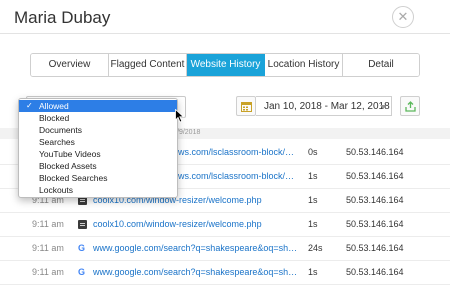  Describe the element at coordinates (82, 224) in the screenshot. I see `document-icon` at that location.